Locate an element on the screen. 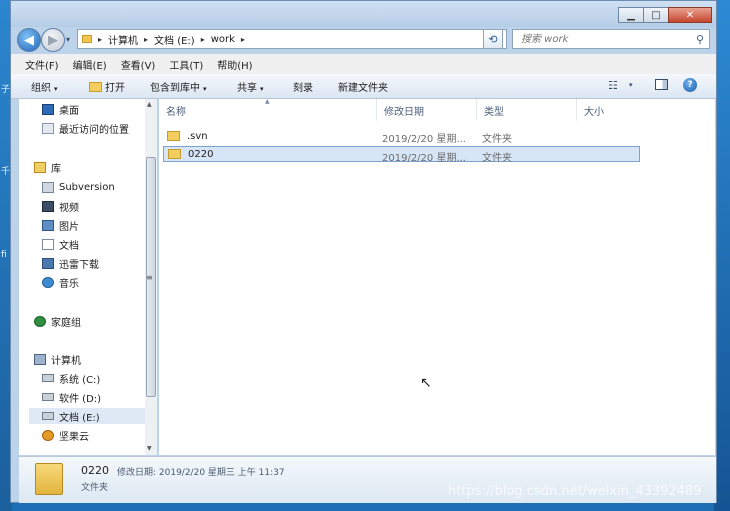 Image resolution: width=730 pixels, height=511 pixels. sidebar-item-label: 文档 (E:) is located at coordinates (79, 418).